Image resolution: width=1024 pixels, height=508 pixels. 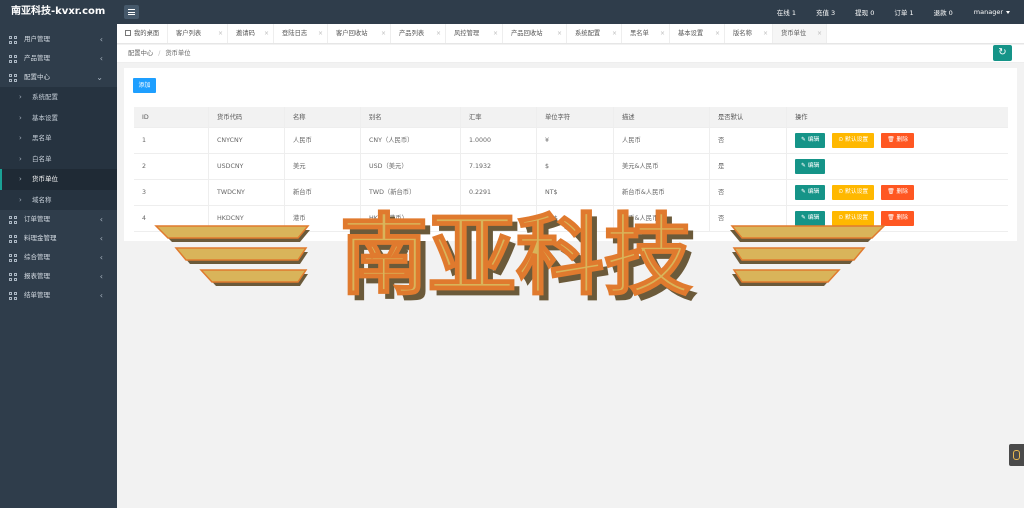 I want to click on stat-orders: 订单 1, so click(x=903, y=12).